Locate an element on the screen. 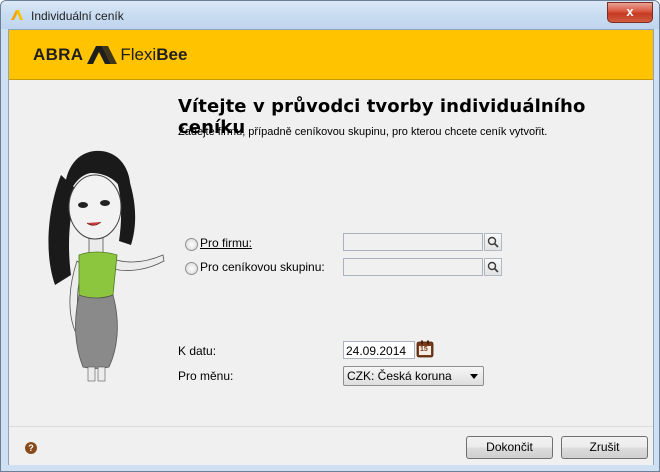 Image resolution: width=660 pixels, height=472 pixels. calendar-button: 15 is located at coordinates (425, 349).